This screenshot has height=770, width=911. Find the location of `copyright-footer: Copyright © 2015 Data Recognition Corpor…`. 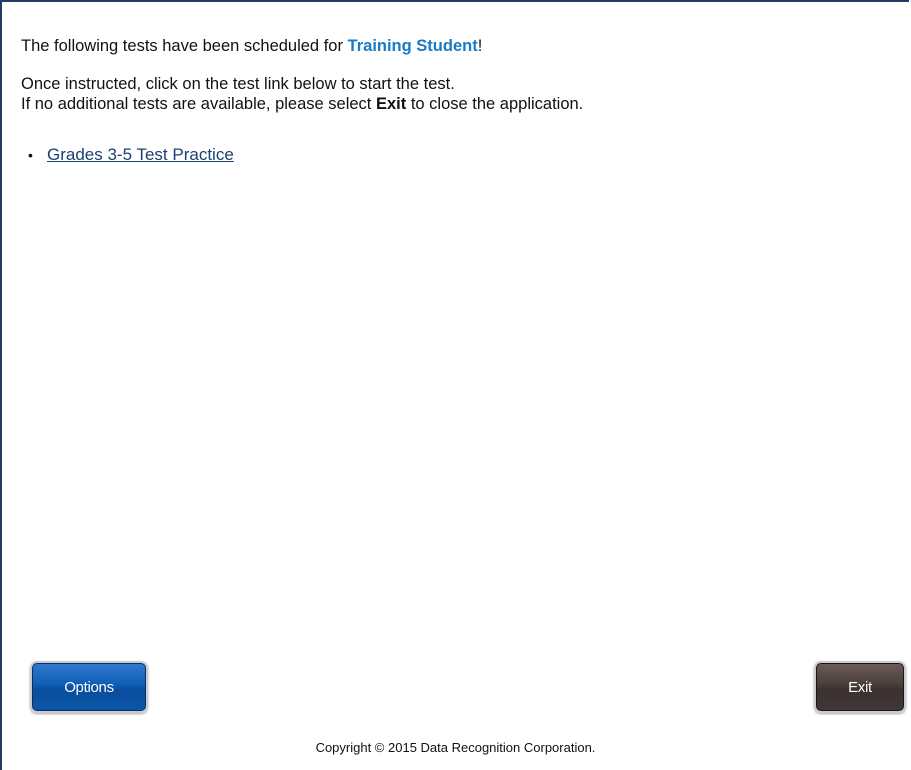

copyright-footer: Copyright © 2015 Data Recognition Corpor… is located at coordinates (455, 747).